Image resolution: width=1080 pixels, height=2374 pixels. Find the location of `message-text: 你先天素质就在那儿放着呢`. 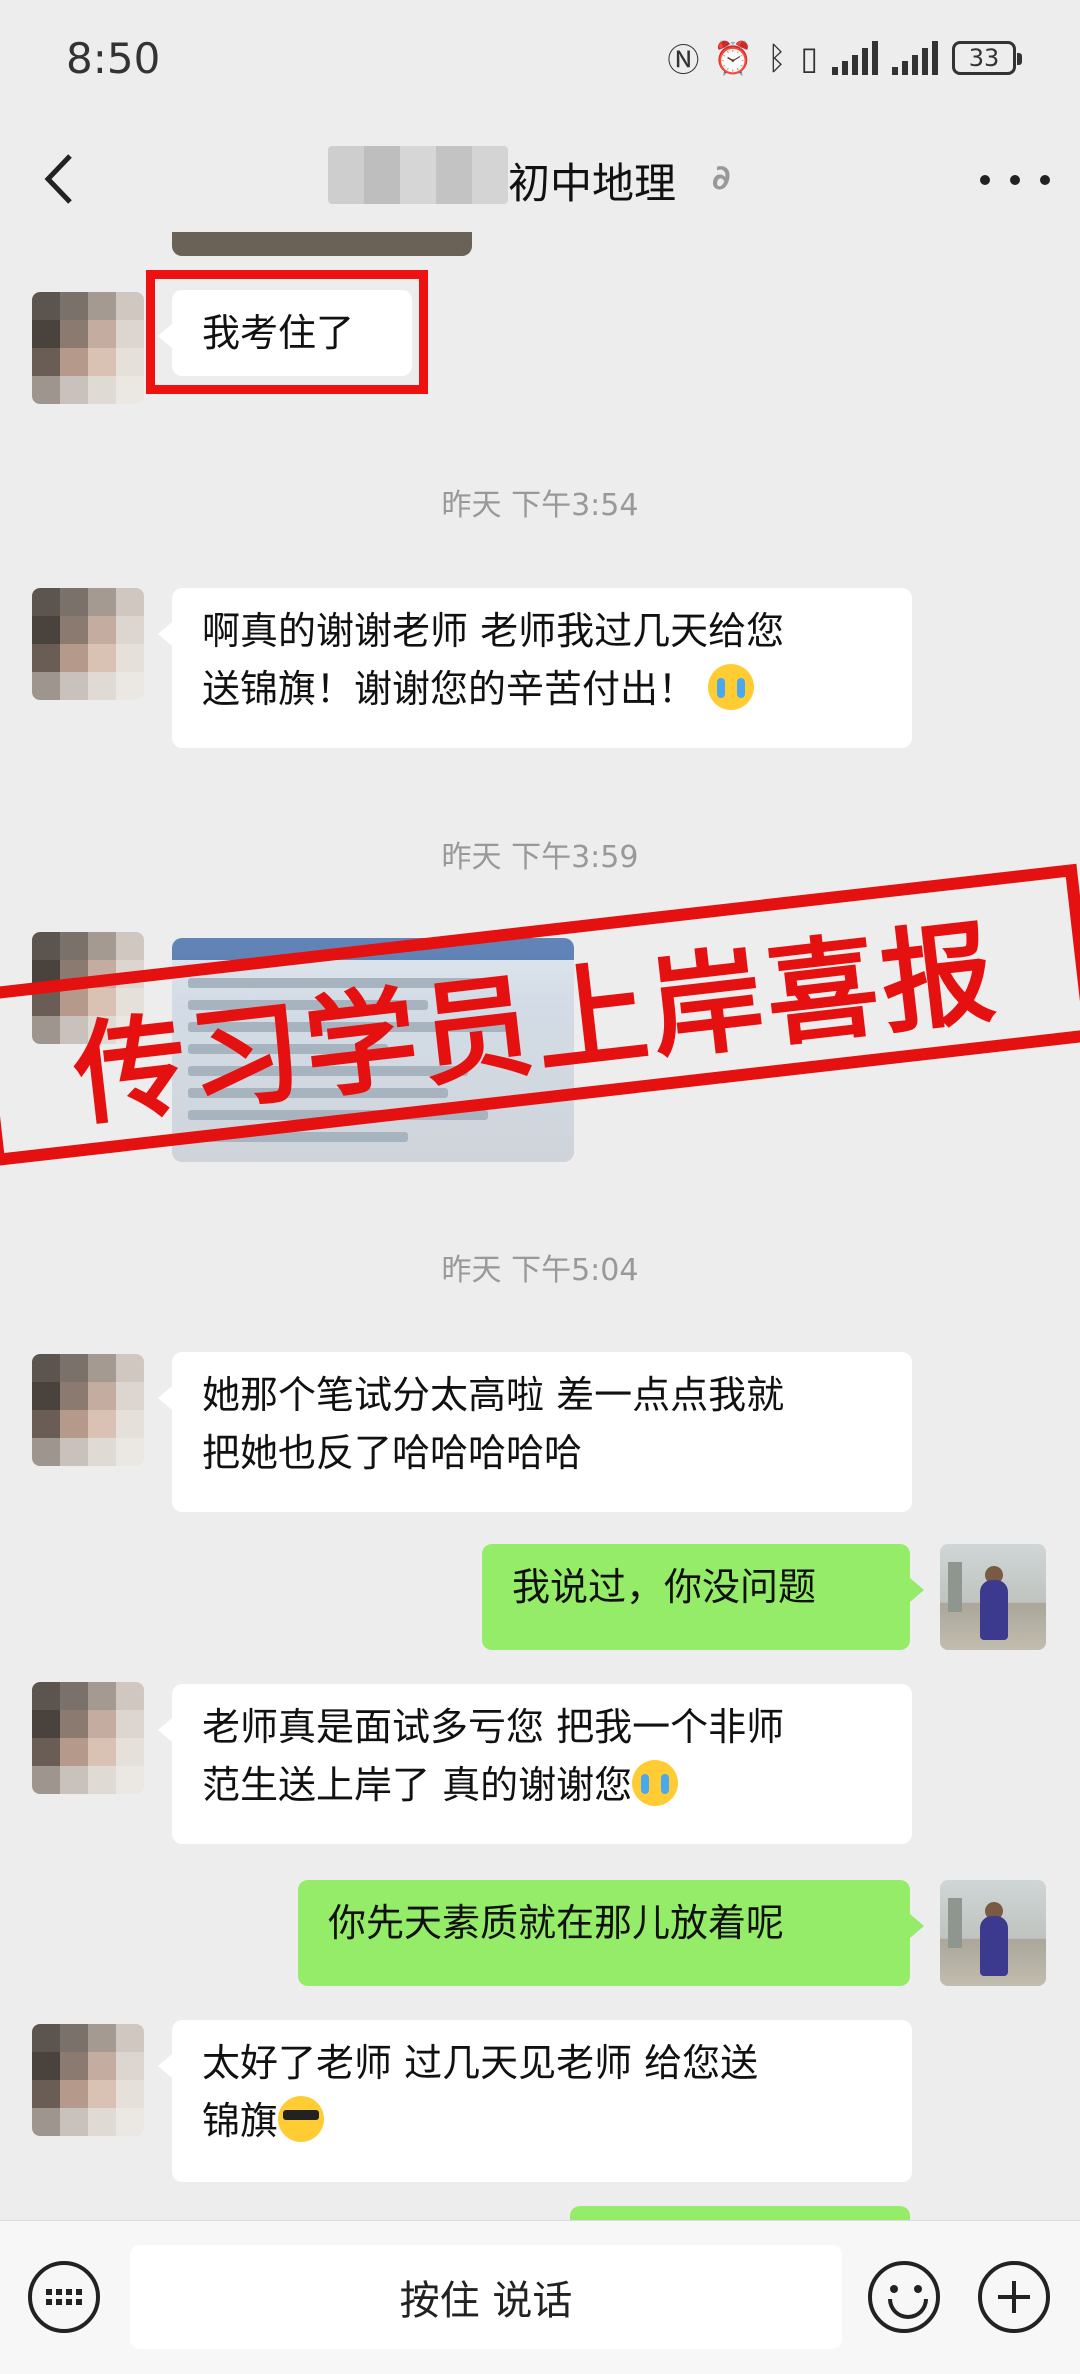

message-text: 你先天素质就在那儿放着呢 is located at coordinates (556, 1923).